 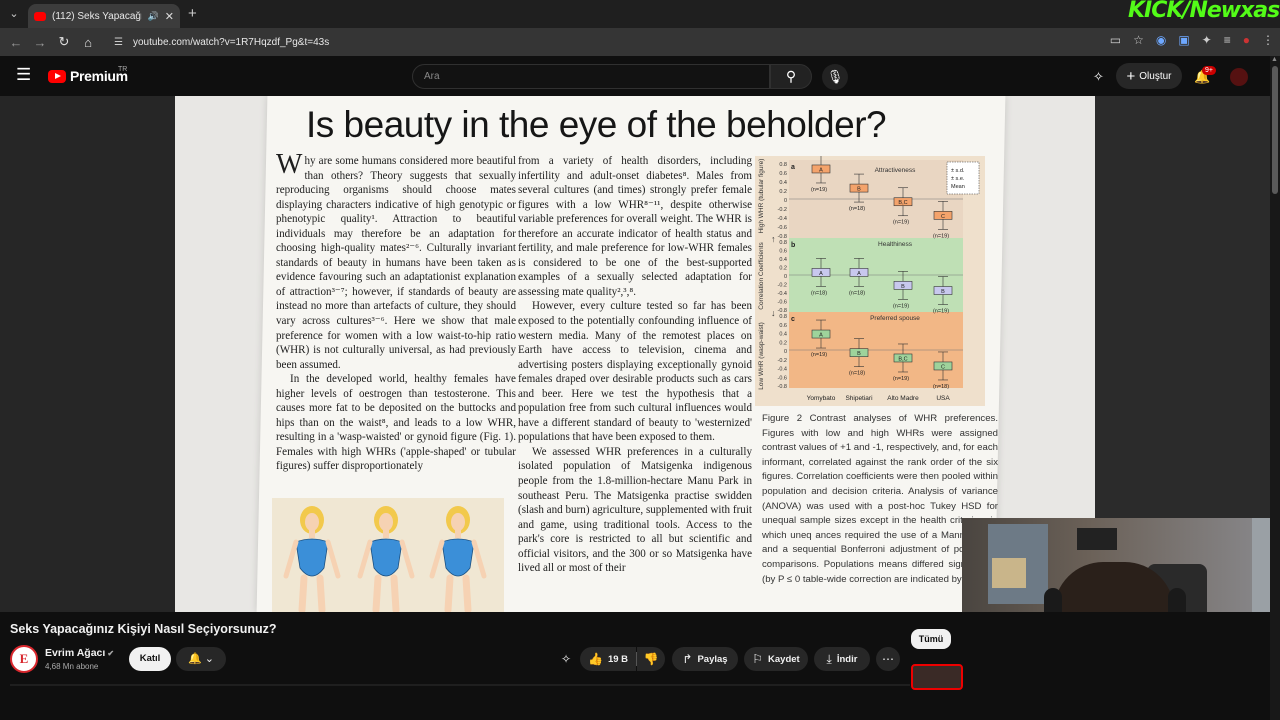 What do you see at coordinates (782, 303) in the screenshot?
I see `y-tick-label: -0.6` at bounding box center [782, 303].